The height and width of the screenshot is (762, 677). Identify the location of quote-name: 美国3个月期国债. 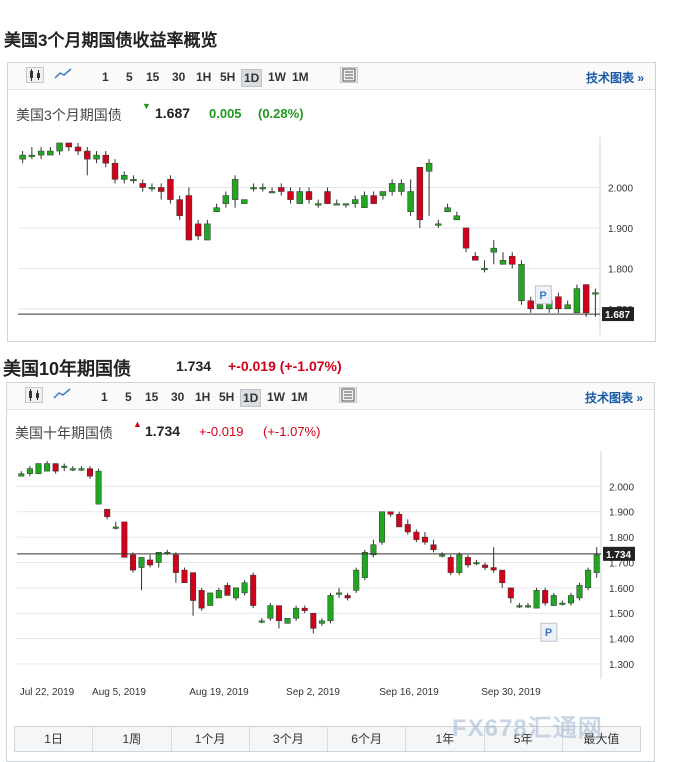
(69, 115).